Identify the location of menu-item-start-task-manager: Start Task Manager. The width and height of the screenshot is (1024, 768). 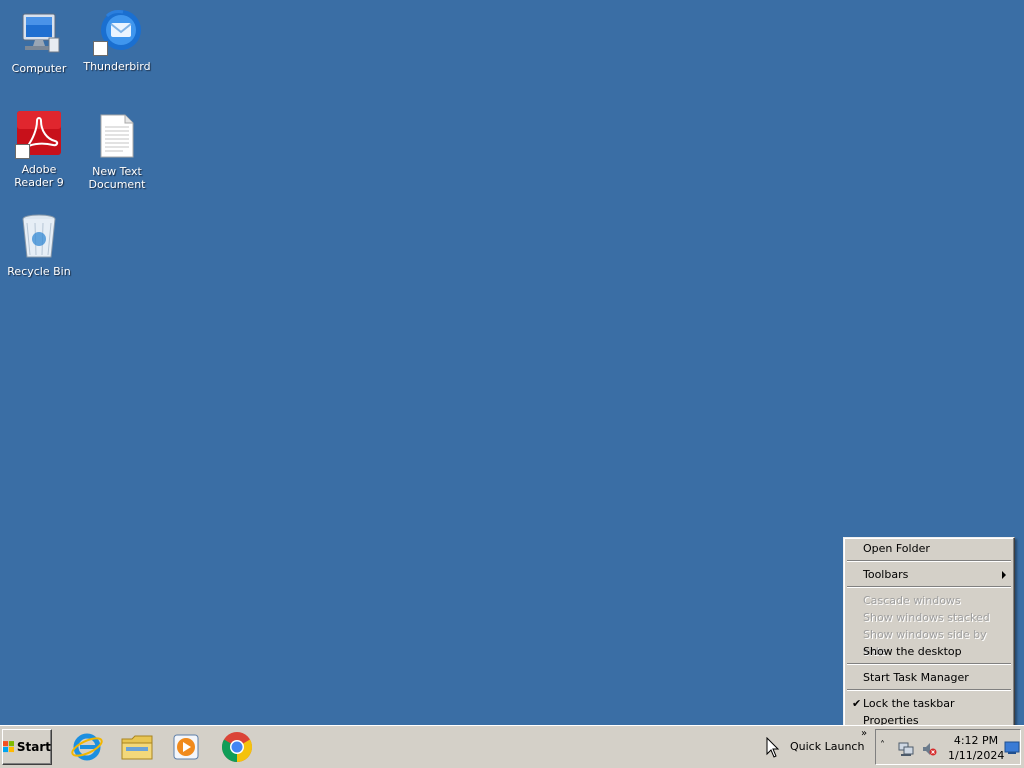
(929, 677).